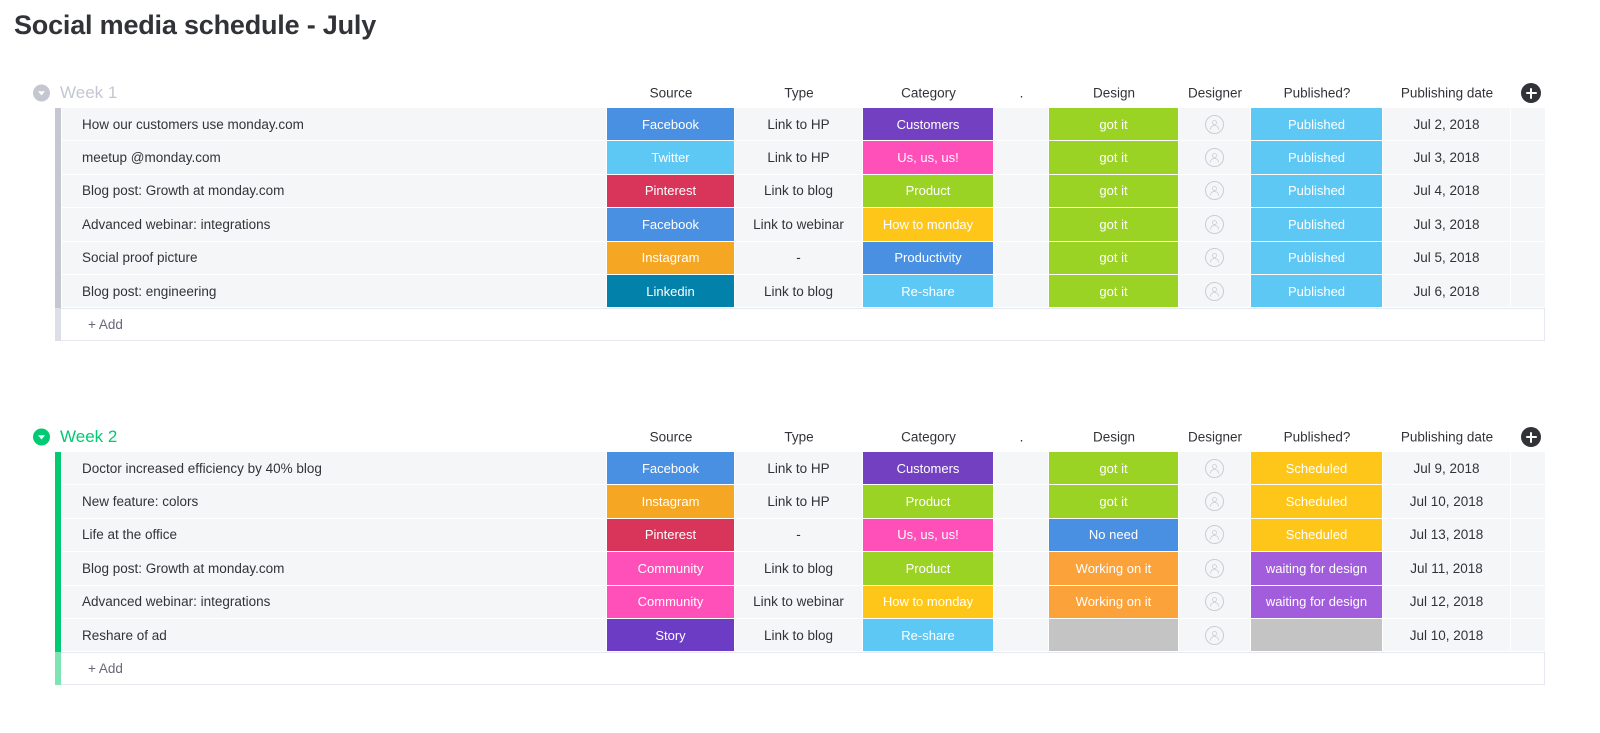 This screenshot has width=1600, height=733. Describe the element at coordinates (1113, 635) in the screenshot. I see `design-status-pill` at that location.